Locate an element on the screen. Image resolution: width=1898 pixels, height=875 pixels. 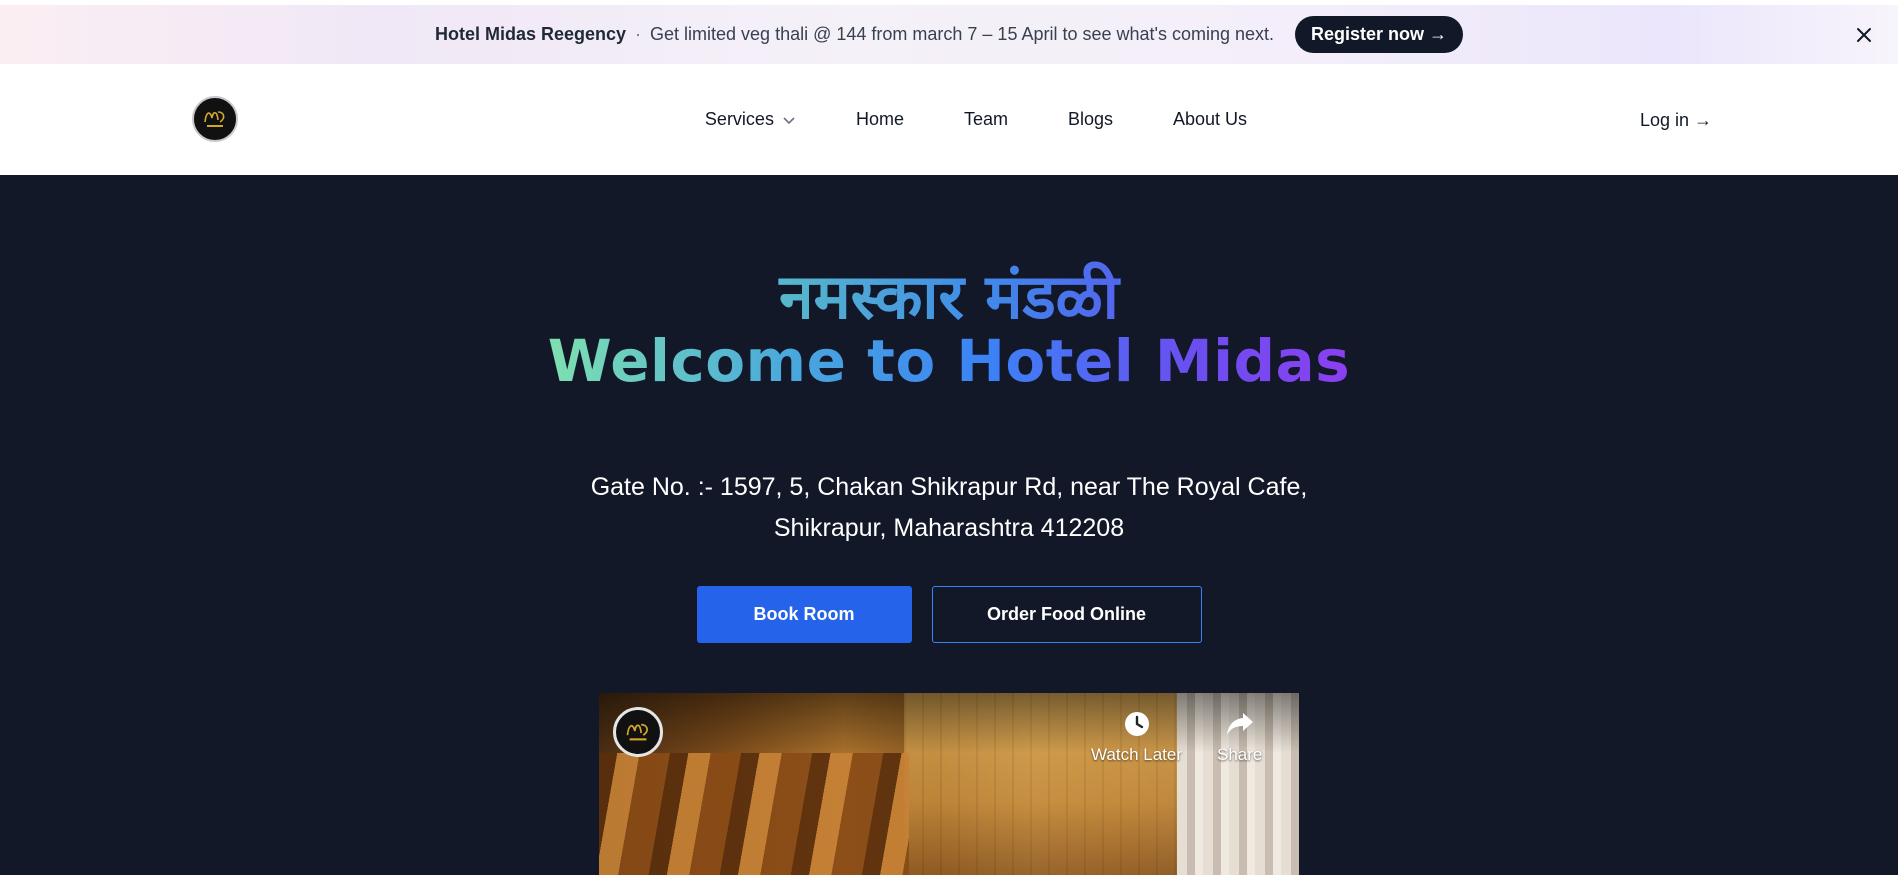
hero-title-text: Welcome to Hotel Midas is located at coordinates (949, 361).